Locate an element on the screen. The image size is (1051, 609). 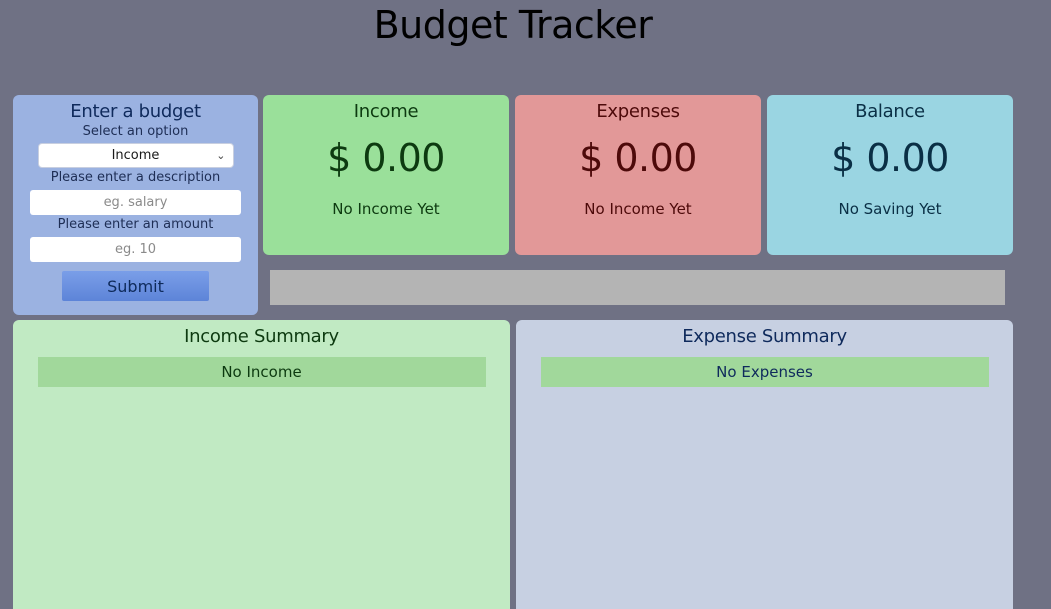
balance-amount: $ 0.00 is located at coordinates (890, 158).